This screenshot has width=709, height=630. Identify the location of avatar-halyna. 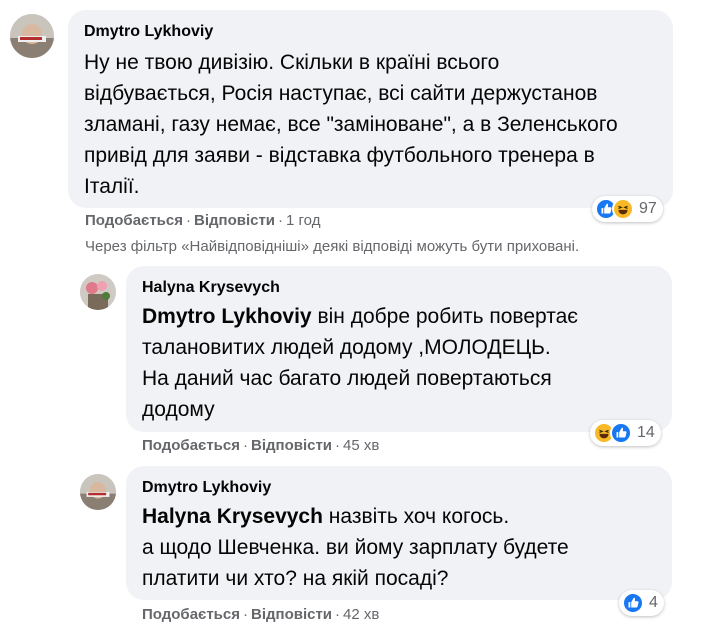
(98, 292).